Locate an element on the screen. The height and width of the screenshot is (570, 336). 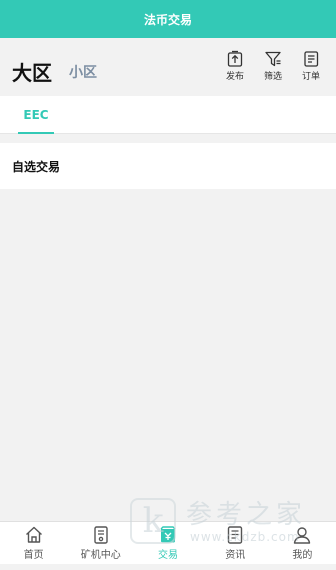
nav-label-miner: 矿机中心 is located at coordinates (100, 555).